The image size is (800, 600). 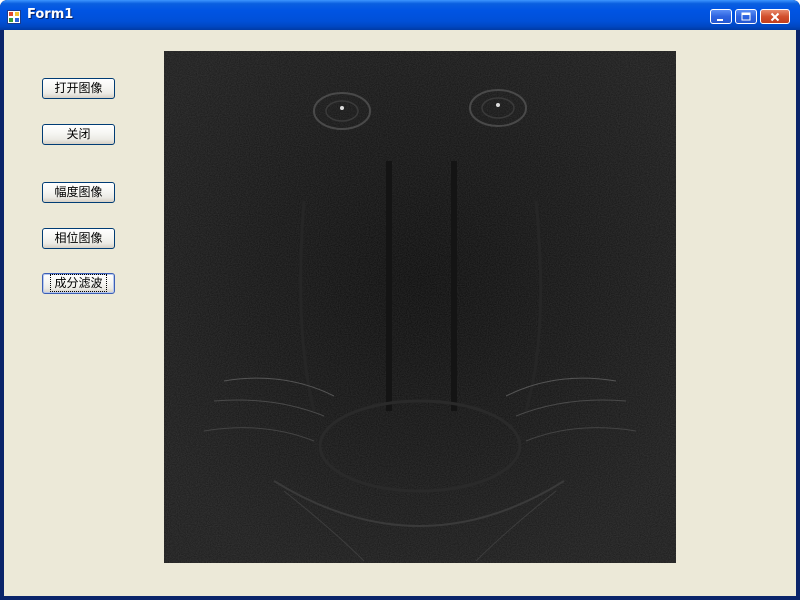 I want to click on close-label: 关闭, so click(x=78, y=134).